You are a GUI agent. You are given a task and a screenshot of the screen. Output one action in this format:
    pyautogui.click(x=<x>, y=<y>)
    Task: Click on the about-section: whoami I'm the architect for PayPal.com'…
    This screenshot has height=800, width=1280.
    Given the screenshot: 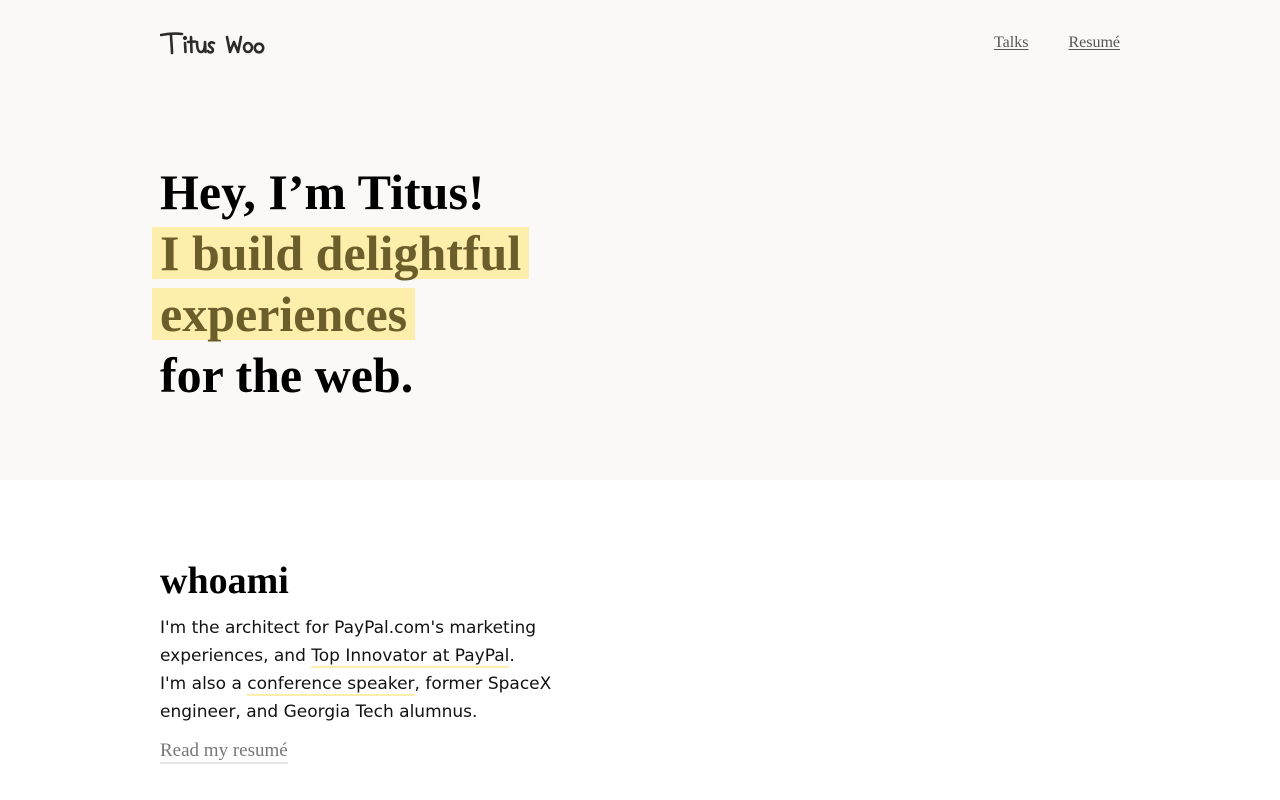 What is the action you would take?
    pyautogui.click(x=390, y=662)
    